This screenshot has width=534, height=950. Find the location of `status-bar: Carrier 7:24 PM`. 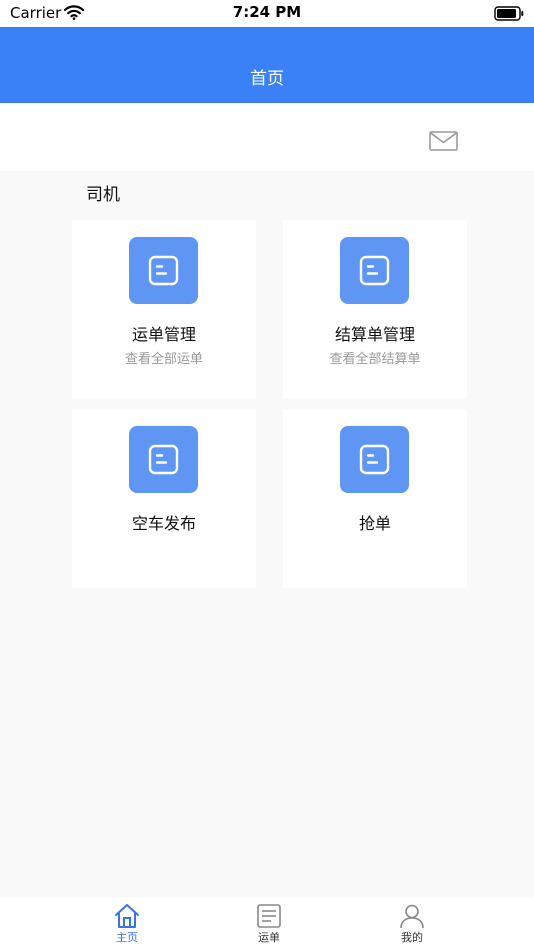

status-bar: Carrier 7:24 PM is located at coordinates (267, 13).